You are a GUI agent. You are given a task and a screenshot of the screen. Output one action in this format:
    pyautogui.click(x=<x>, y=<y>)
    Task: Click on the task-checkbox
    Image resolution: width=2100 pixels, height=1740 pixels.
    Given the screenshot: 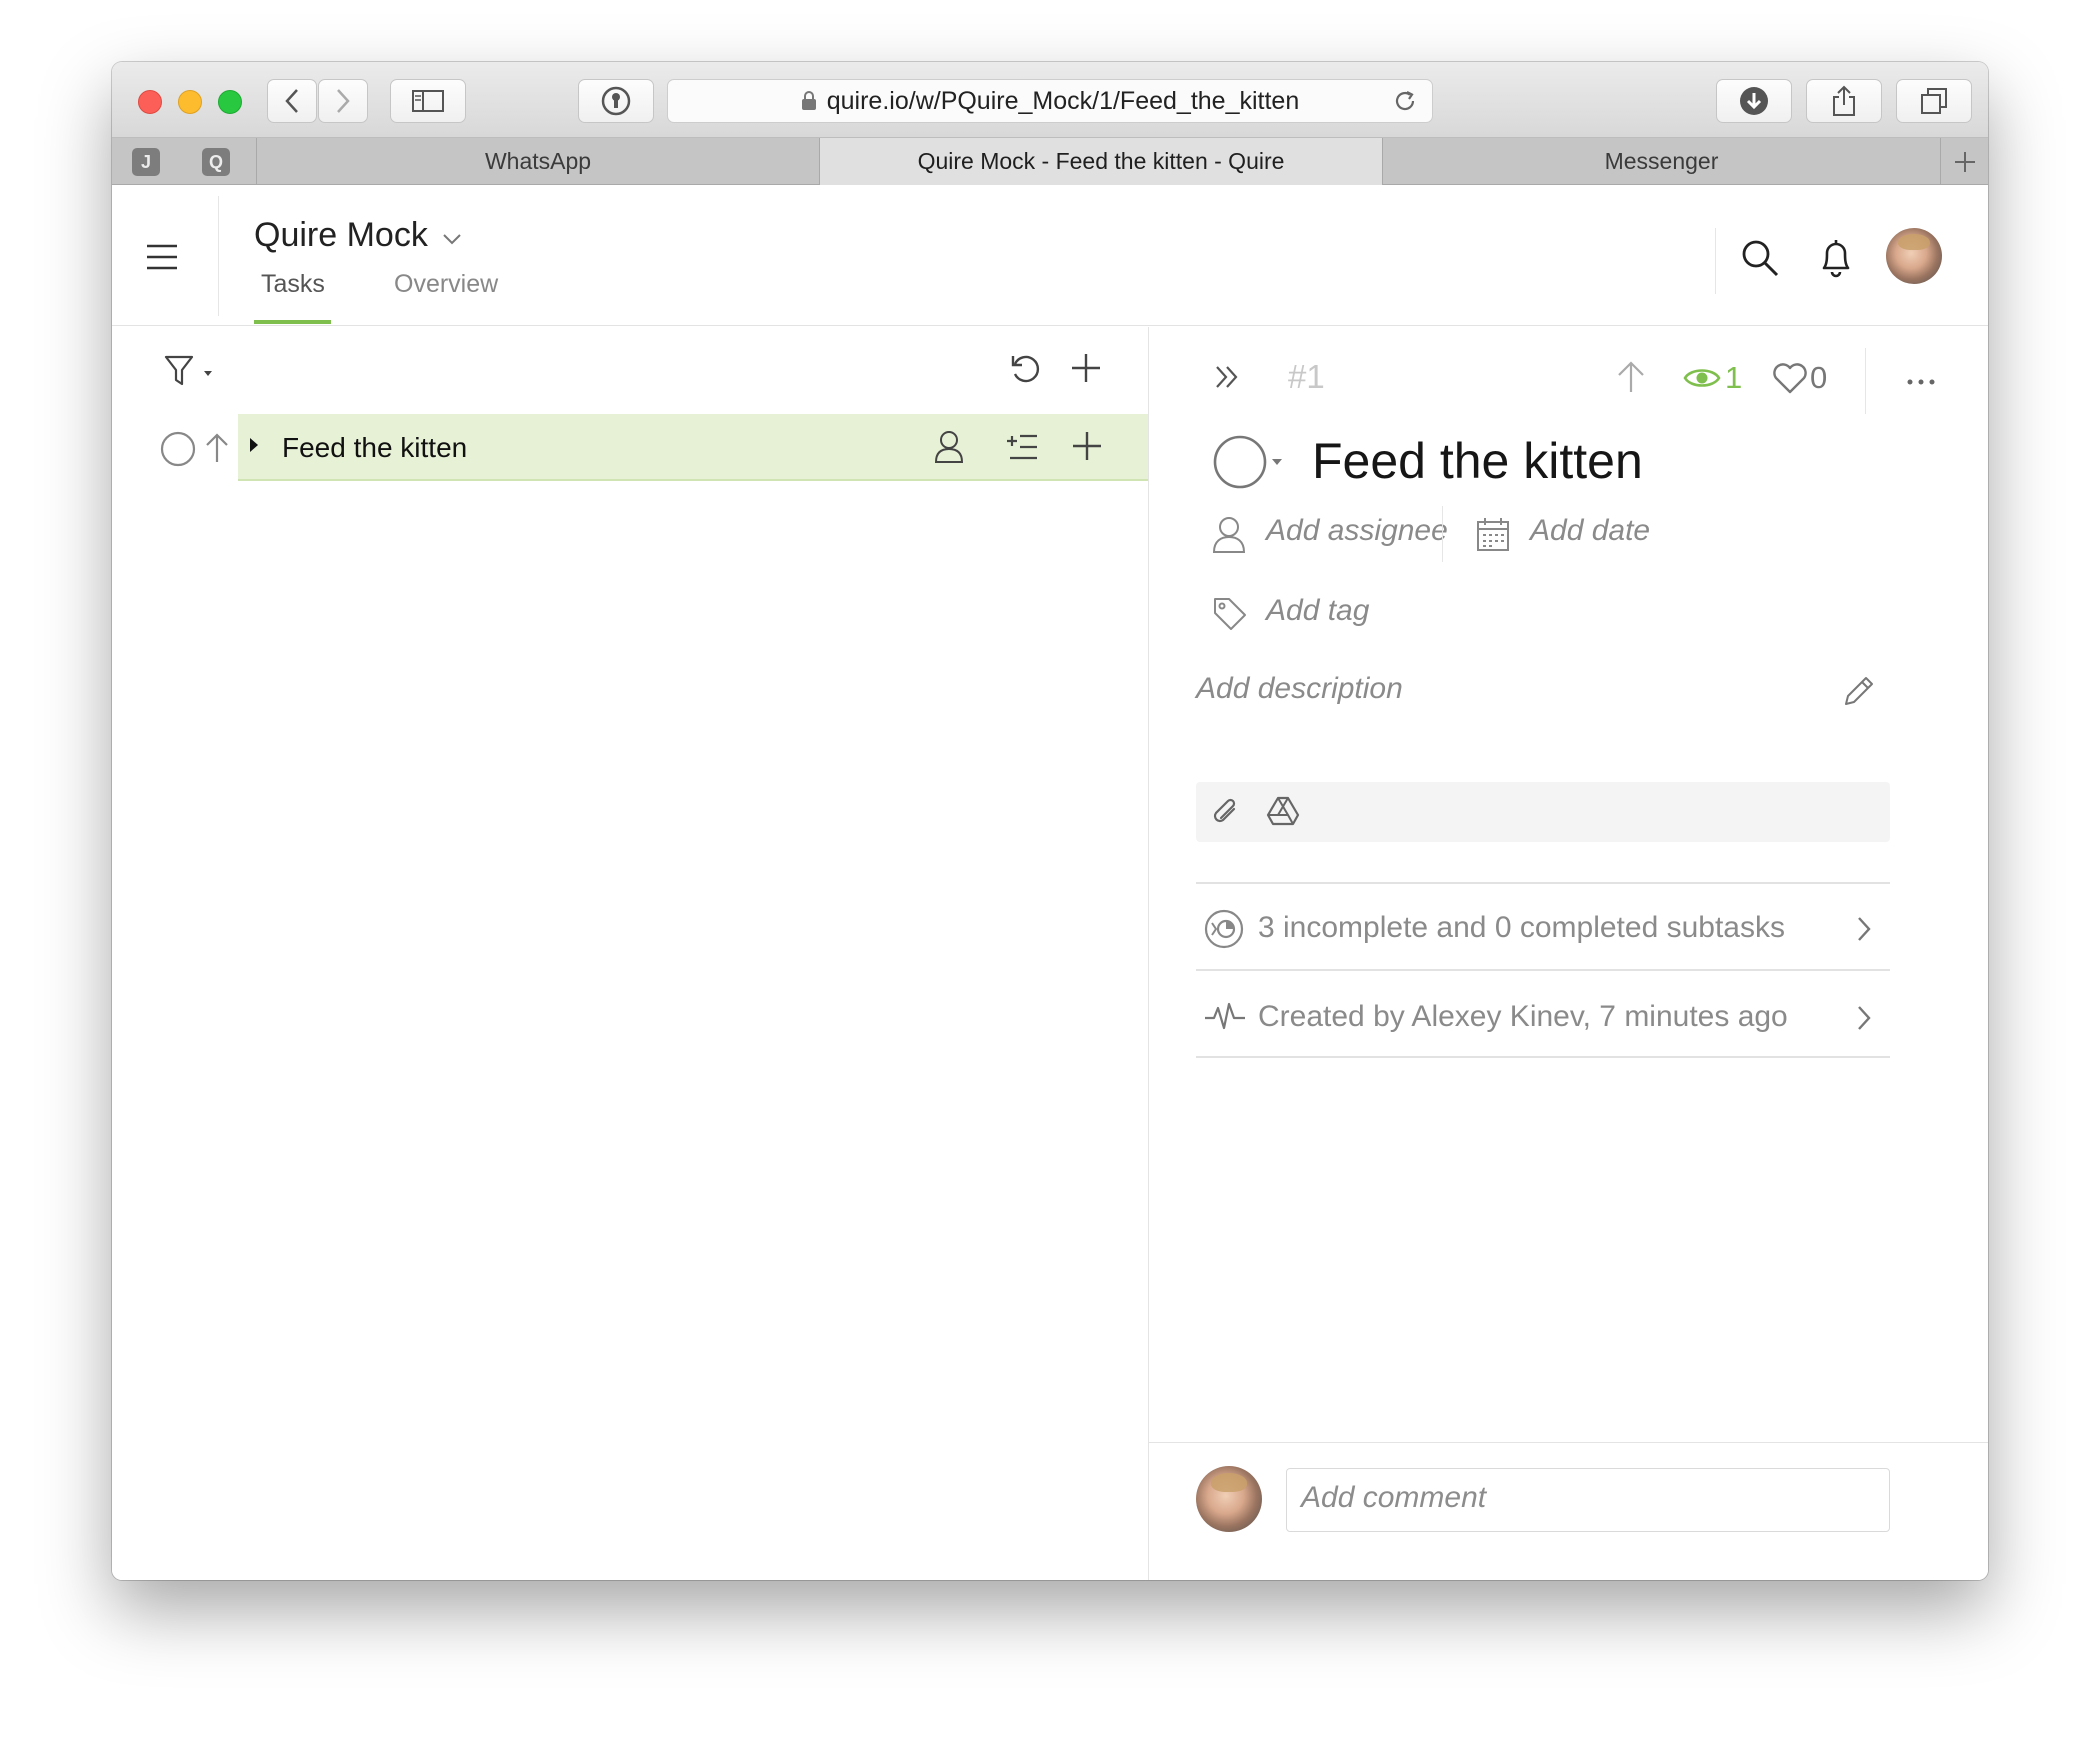 What is the action you would take?
    pyautogui.click(x=178, y=449)
    